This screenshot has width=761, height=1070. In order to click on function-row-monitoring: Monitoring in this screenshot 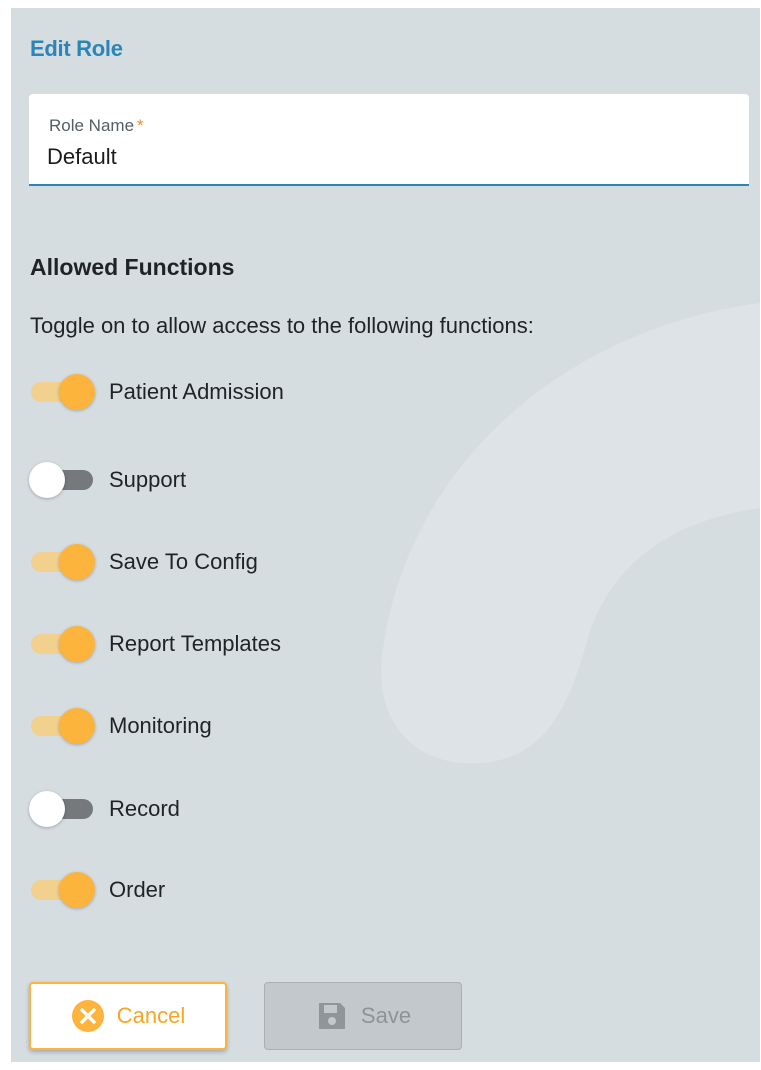, I will do `click(120, 726)`.